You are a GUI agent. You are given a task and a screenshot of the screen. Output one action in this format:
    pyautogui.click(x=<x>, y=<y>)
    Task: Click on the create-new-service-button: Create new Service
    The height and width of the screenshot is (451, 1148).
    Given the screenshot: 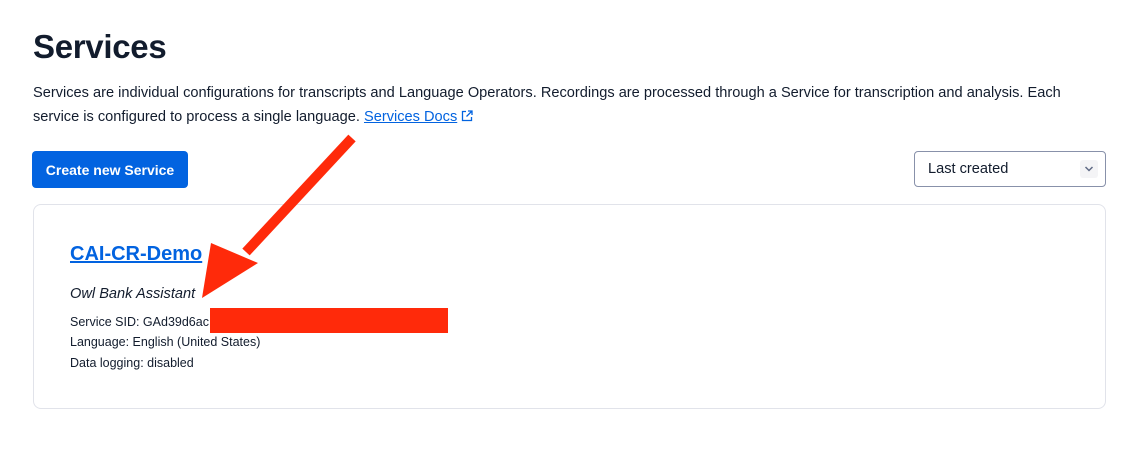 What is the action you would take?
    pyautogui.click(x=110, y=169)
    